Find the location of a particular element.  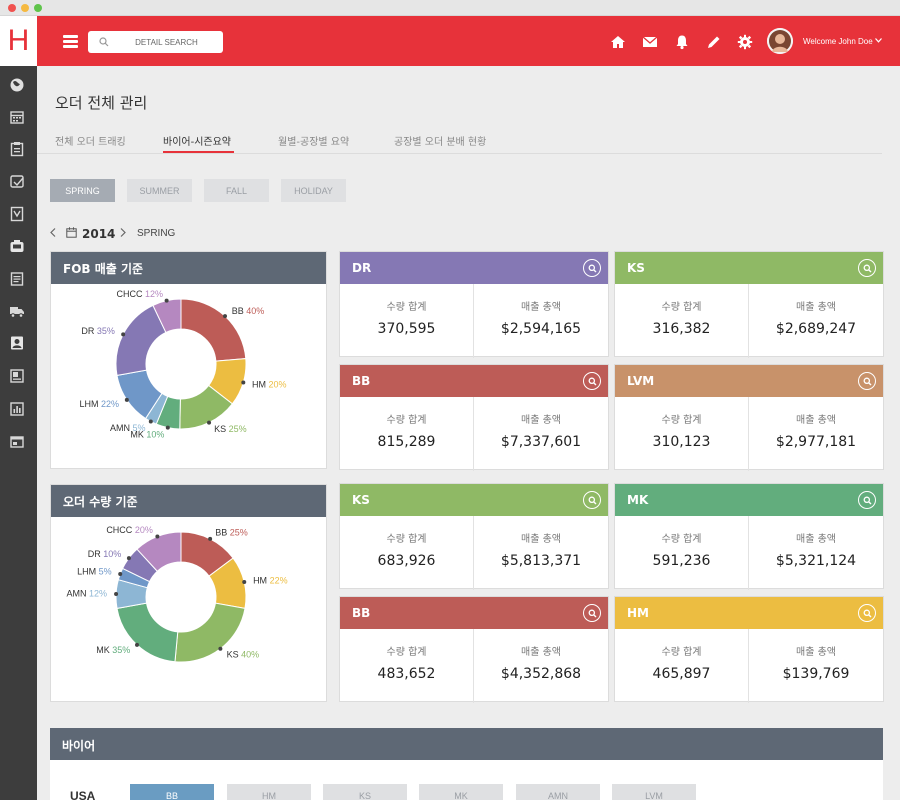

document-icon is located at coordinates (17, 279).